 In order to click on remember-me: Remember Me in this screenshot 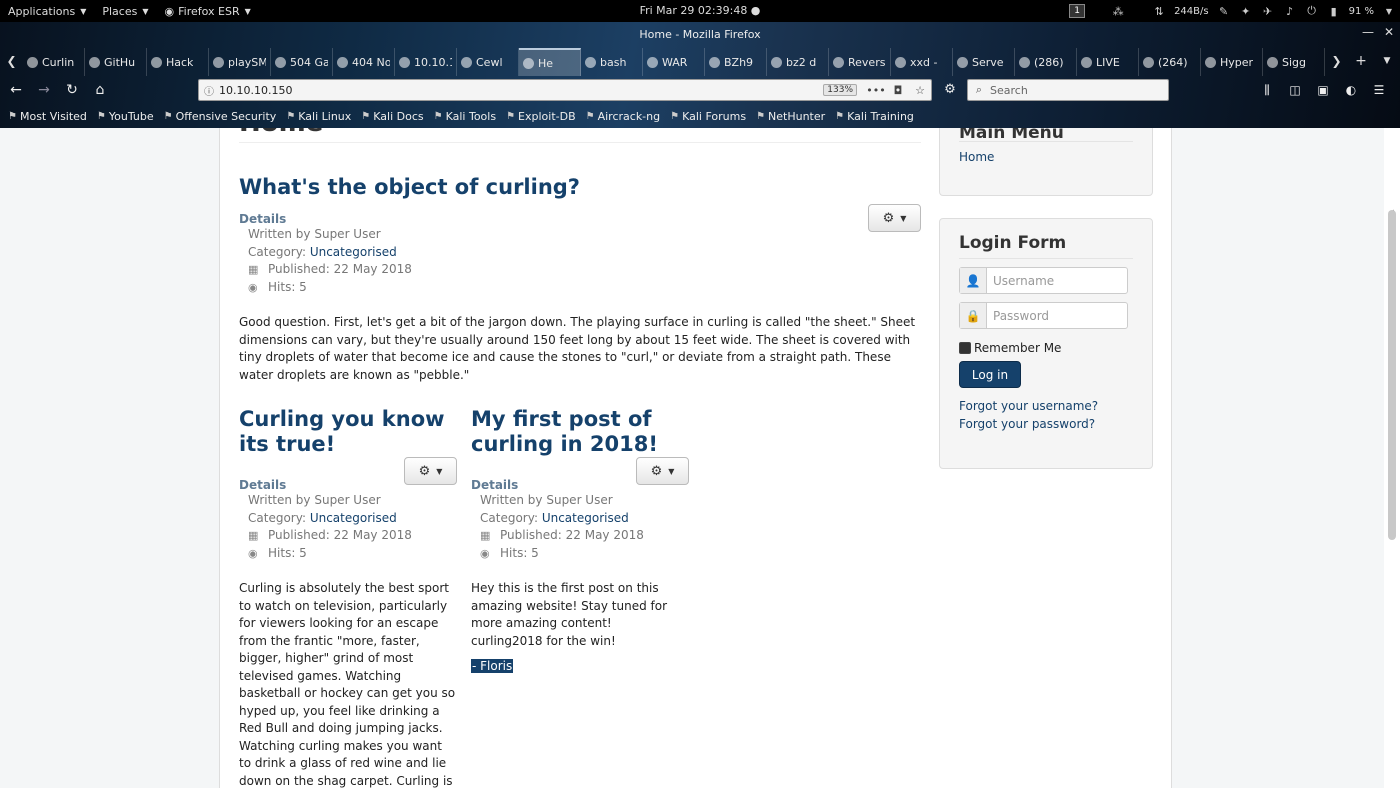, I will do `click(1046, 348)`.